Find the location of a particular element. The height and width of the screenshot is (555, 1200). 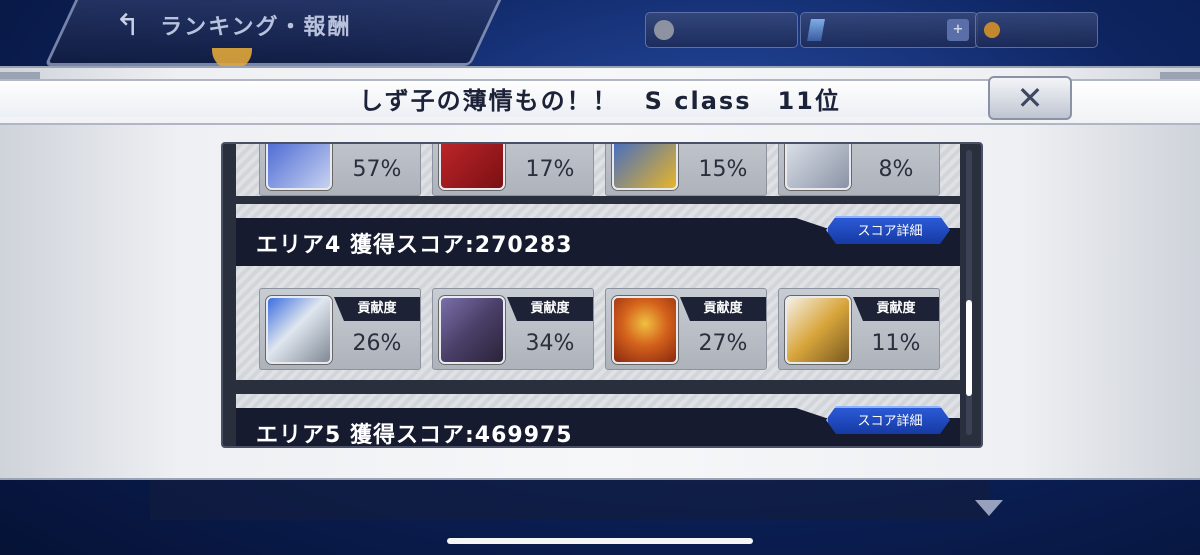

back-arrow-icon: ↰ is located at coordinates (128, 25).